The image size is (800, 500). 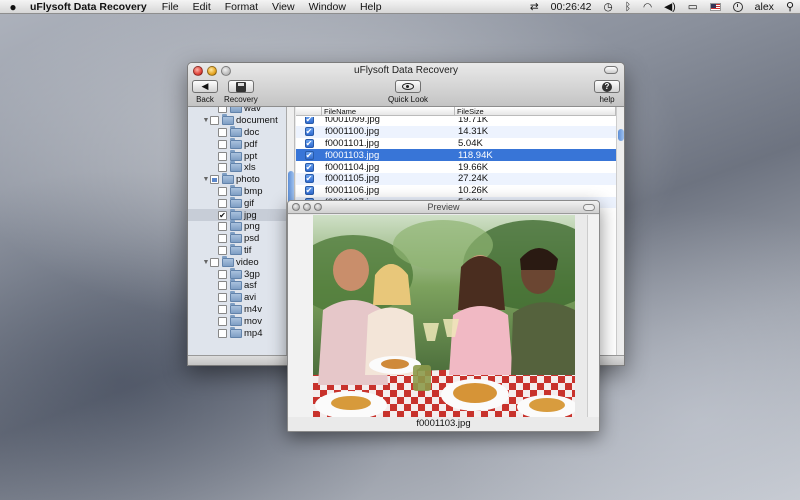 I want to click on tree-item-document: ▼ document, so click(x=233, y=120).